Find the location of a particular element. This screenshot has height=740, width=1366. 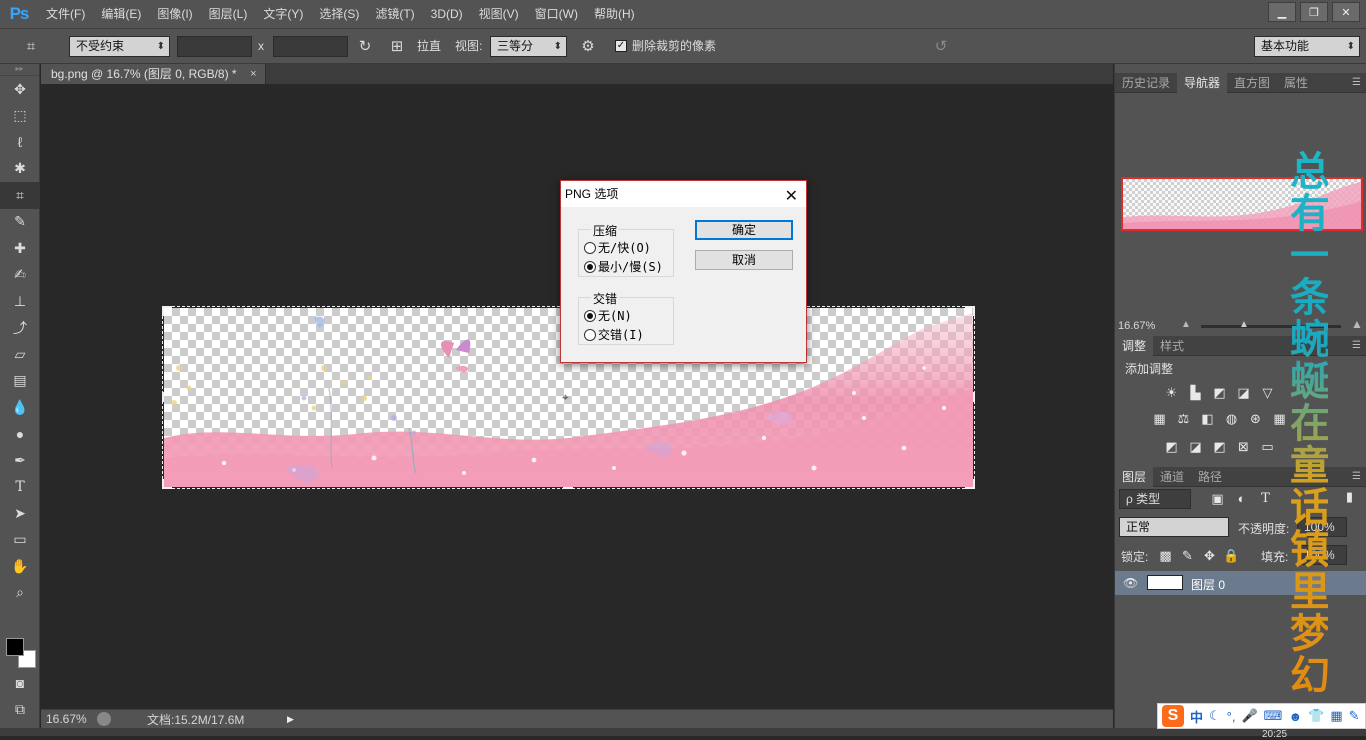

gradient-tool-icon: ▤ is located at coordinates (20, 381).